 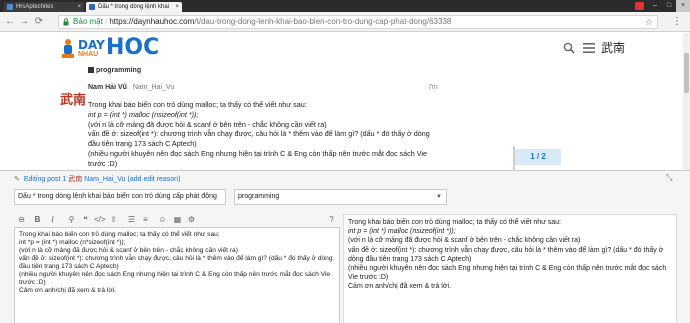 What do you see at coordinates (113, 220) in the screenshot?
I see `upload-icon: ⇪` at bounding box center [113, 220].